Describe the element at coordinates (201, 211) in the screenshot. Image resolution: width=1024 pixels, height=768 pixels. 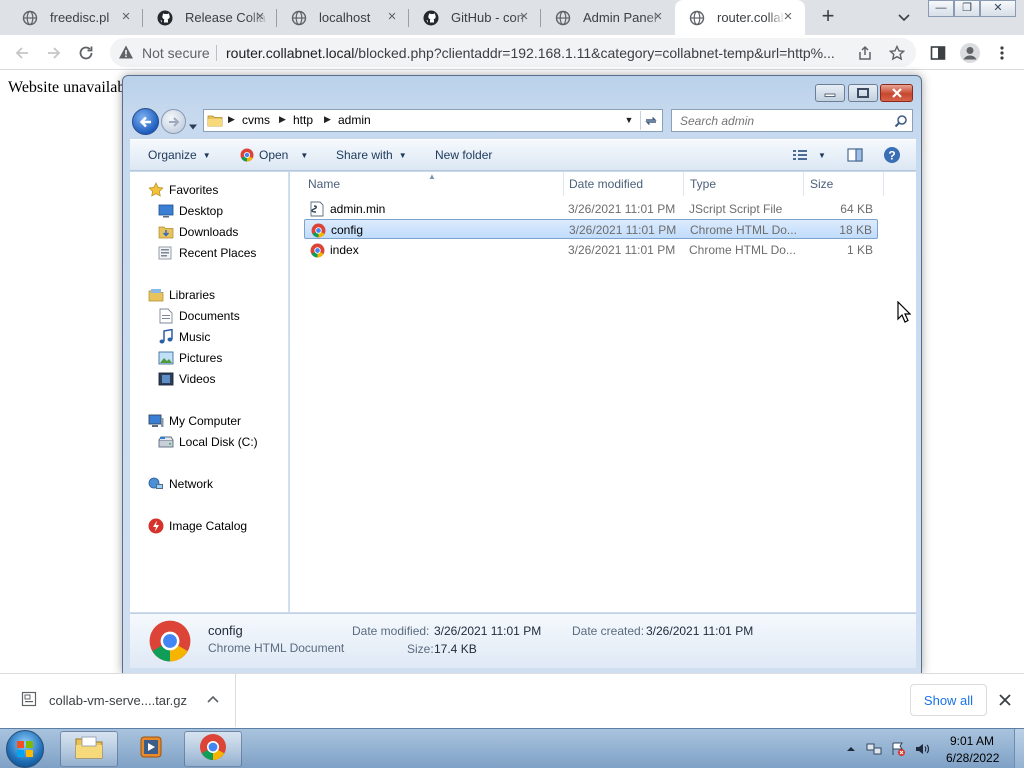
I see `nav-desktop-label: Desktop` at that location.